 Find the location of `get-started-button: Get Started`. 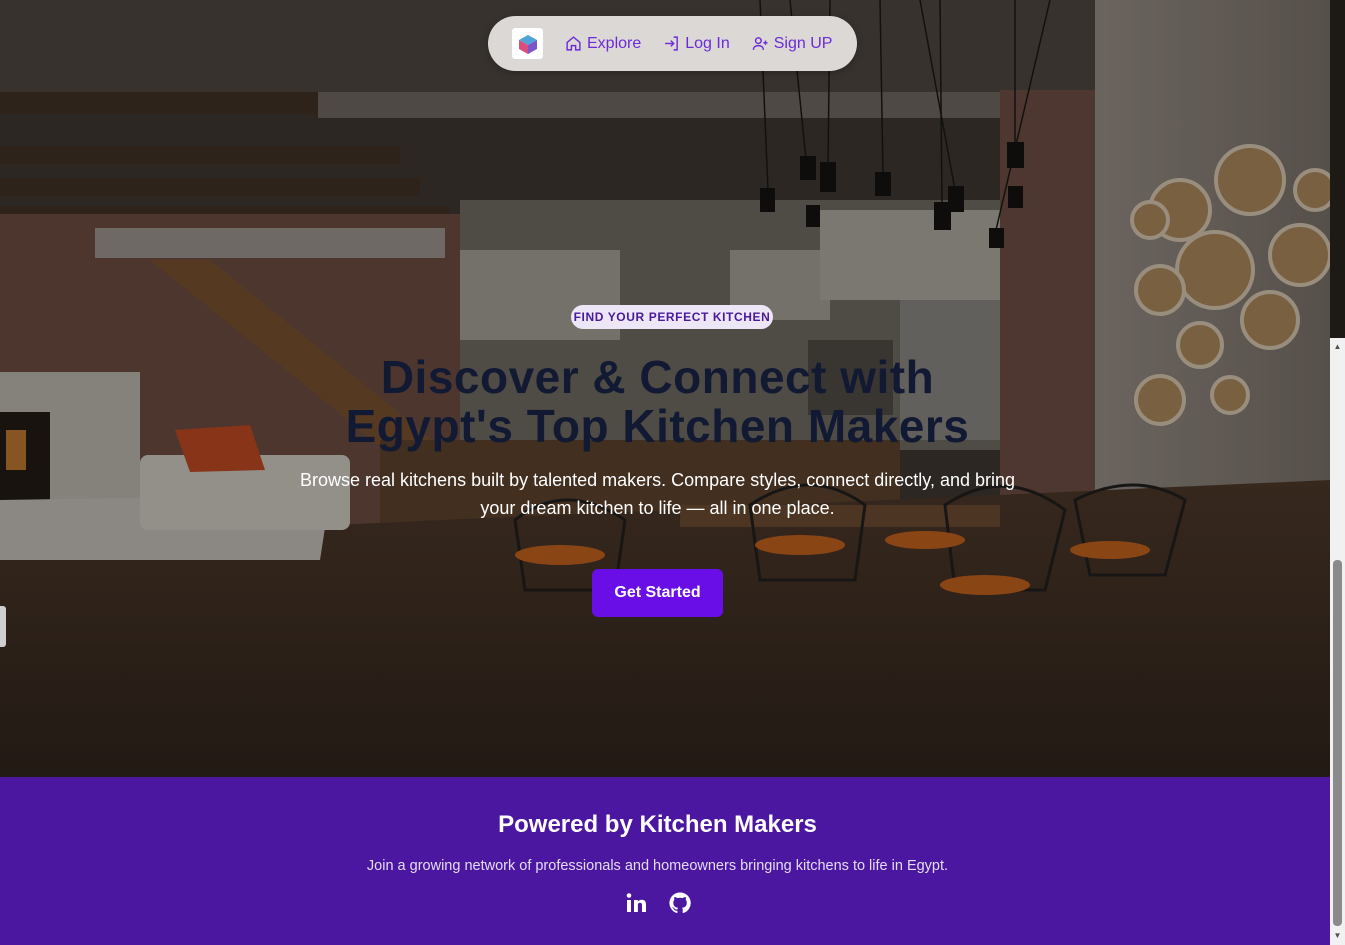

get-started-button: Get Started is located at coordinates (657, 593).